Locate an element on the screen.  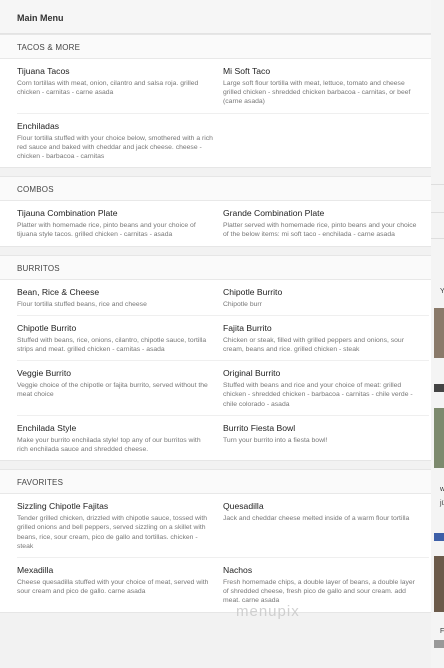
section-title: FAVORITES is located at coordinates (215, 482).